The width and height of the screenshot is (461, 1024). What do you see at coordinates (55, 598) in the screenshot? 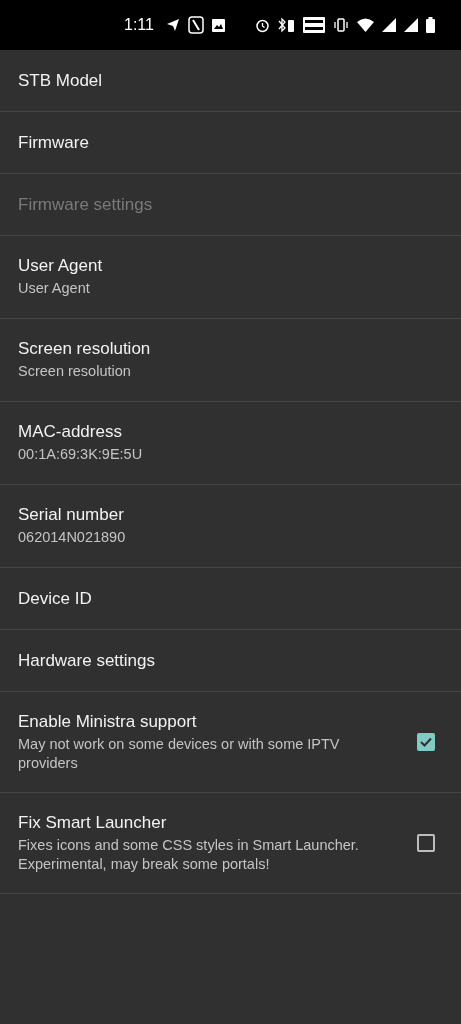
I see `setting-title: Device ID` at bounding box center [55, 598].